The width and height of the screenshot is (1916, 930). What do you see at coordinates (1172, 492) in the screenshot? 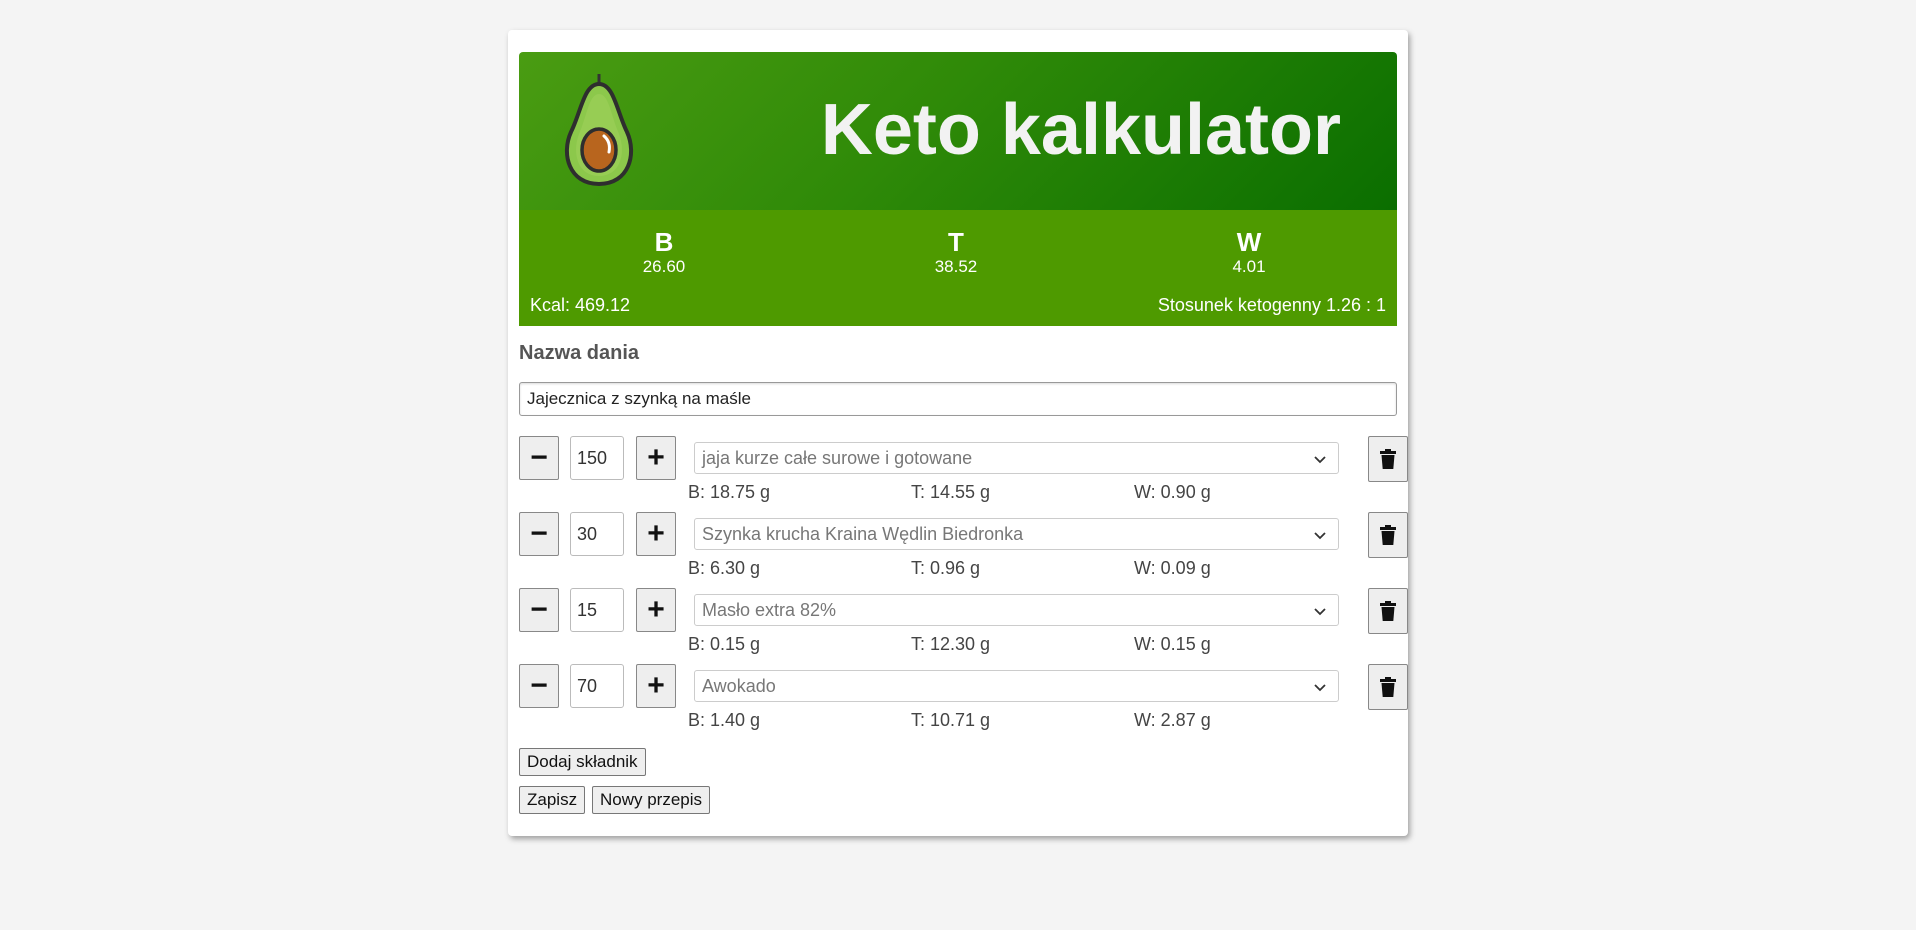
I see `ingredient-carbs: W: 0.90 g` at bounding box center [1172, 492].